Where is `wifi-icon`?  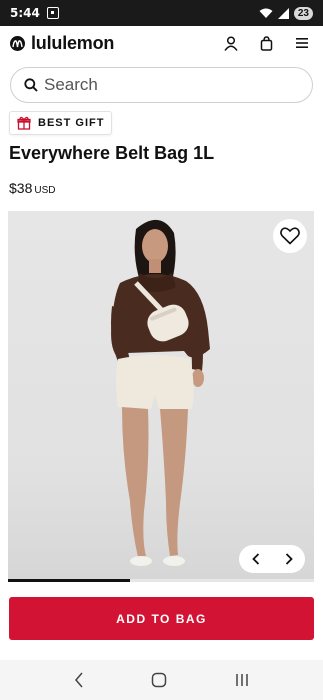 wifi-icon is located at coordinates (266, 13).